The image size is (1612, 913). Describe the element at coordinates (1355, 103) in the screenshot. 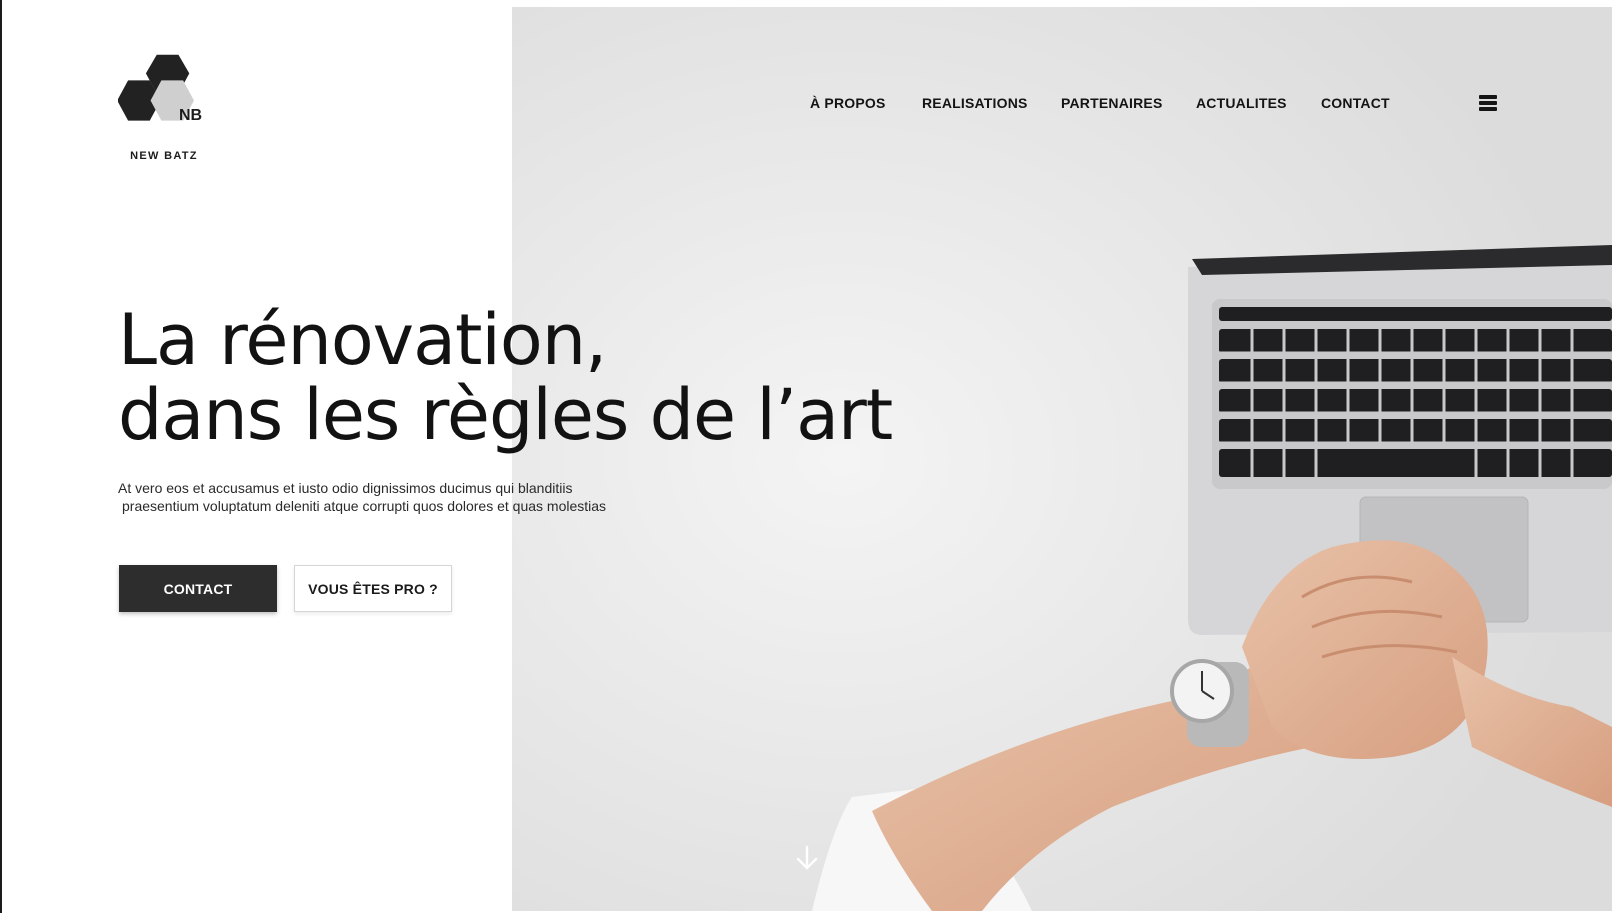

I see `nav-item-contact: CONTACT` at that location.